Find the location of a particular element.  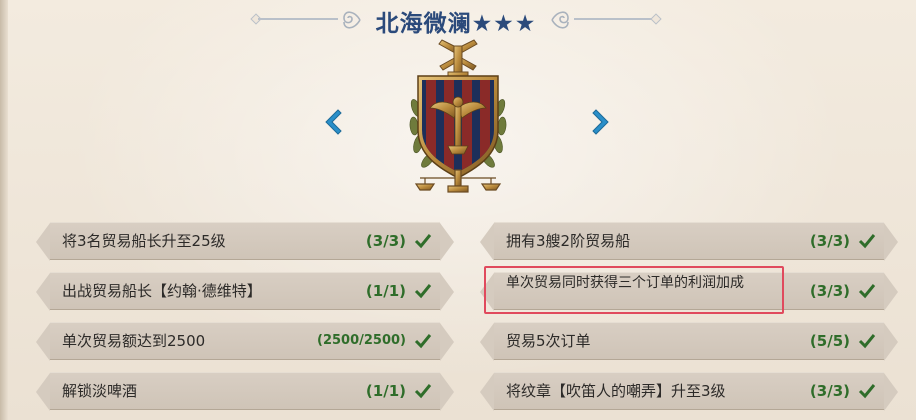

title-banner: 北海微澜★★★ is located at coordinates (456, 20).